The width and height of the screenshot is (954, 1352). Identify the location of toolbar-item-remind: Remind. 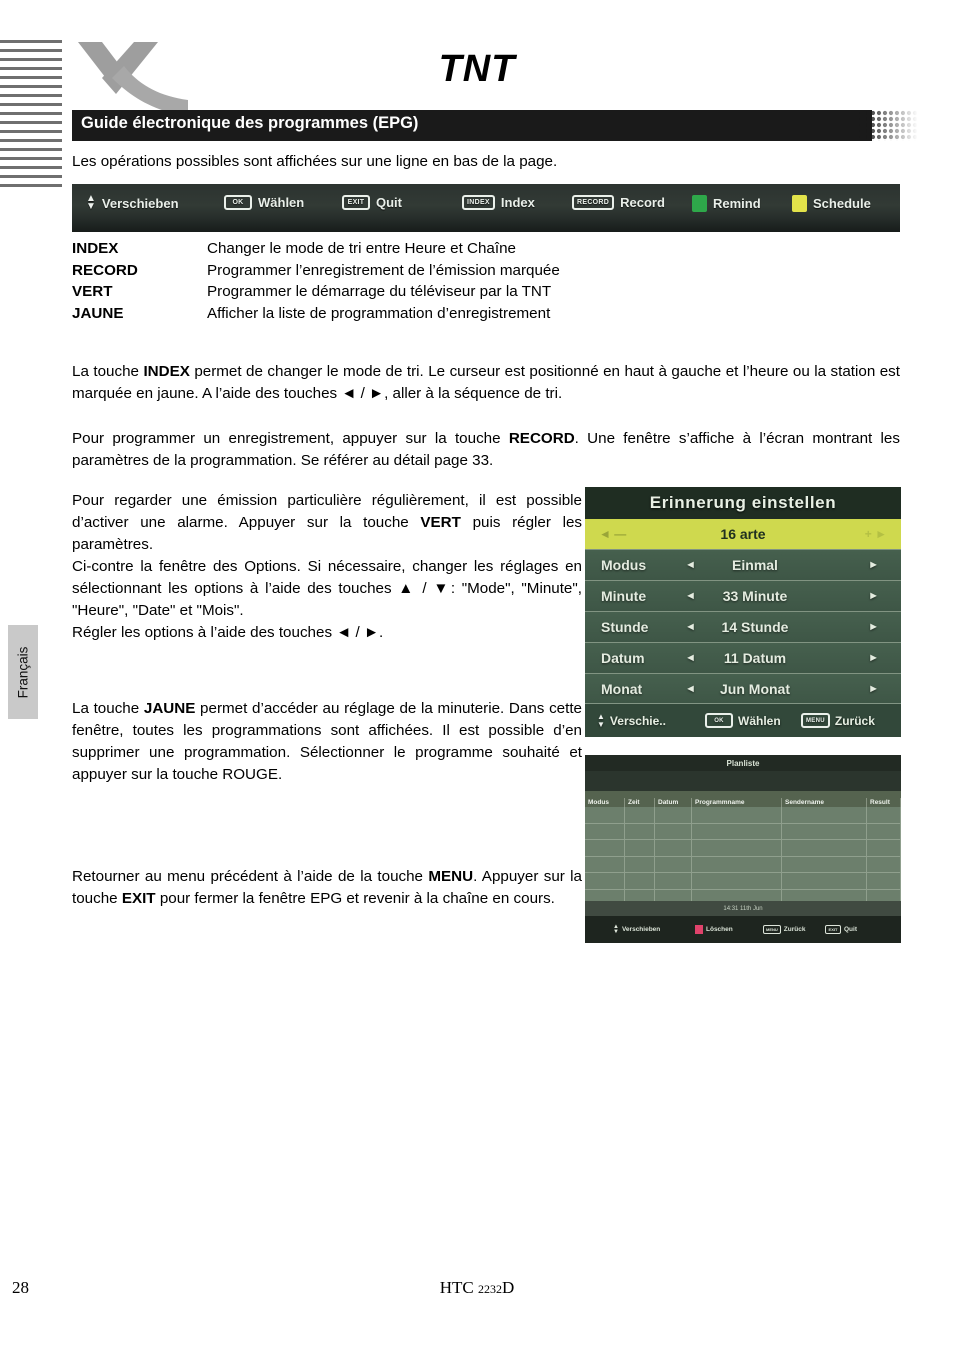
(726, 203).